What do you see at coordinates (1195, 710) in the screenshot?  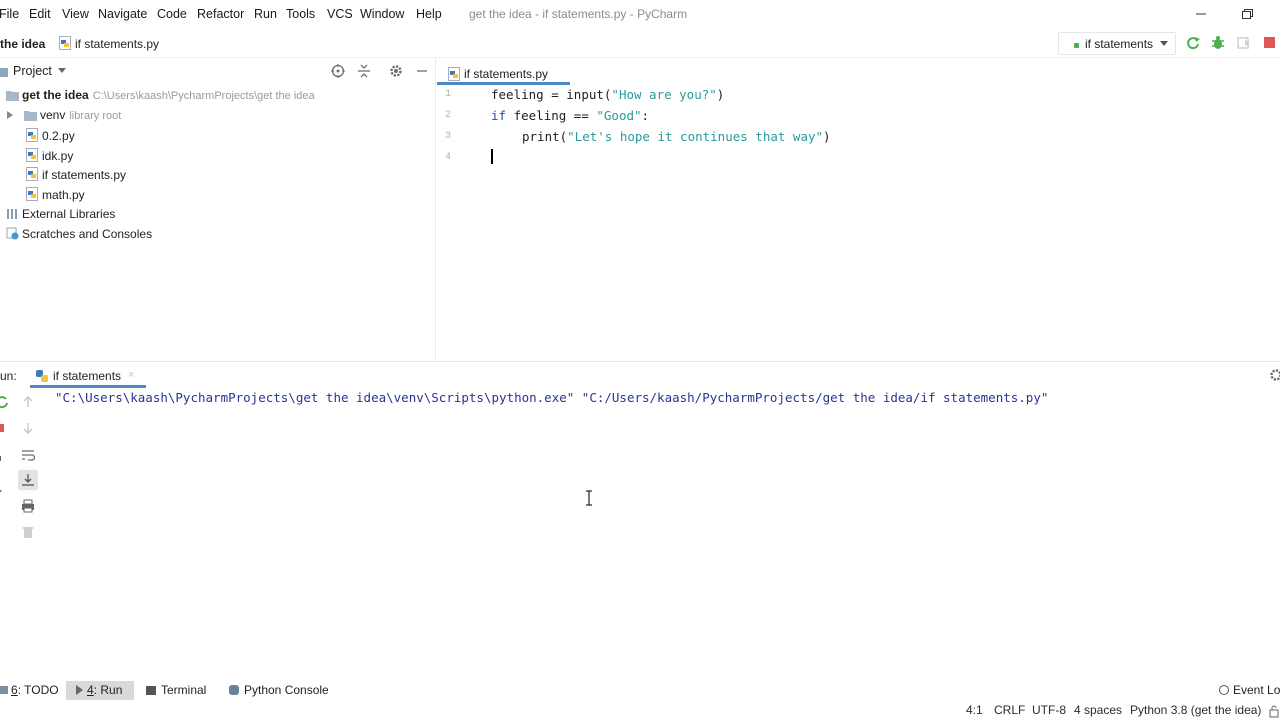 I see `interpreter-selector: Python 3.8 (get the idea)` at bounding box center [1195, 710].